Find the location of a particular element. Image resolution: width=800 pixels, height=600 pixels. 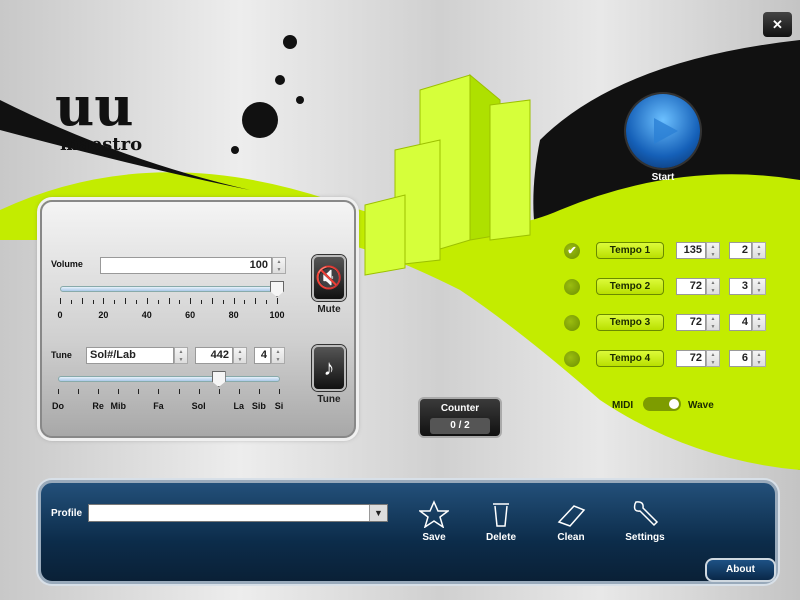

about-button: About is located at coordinates (740, 570).